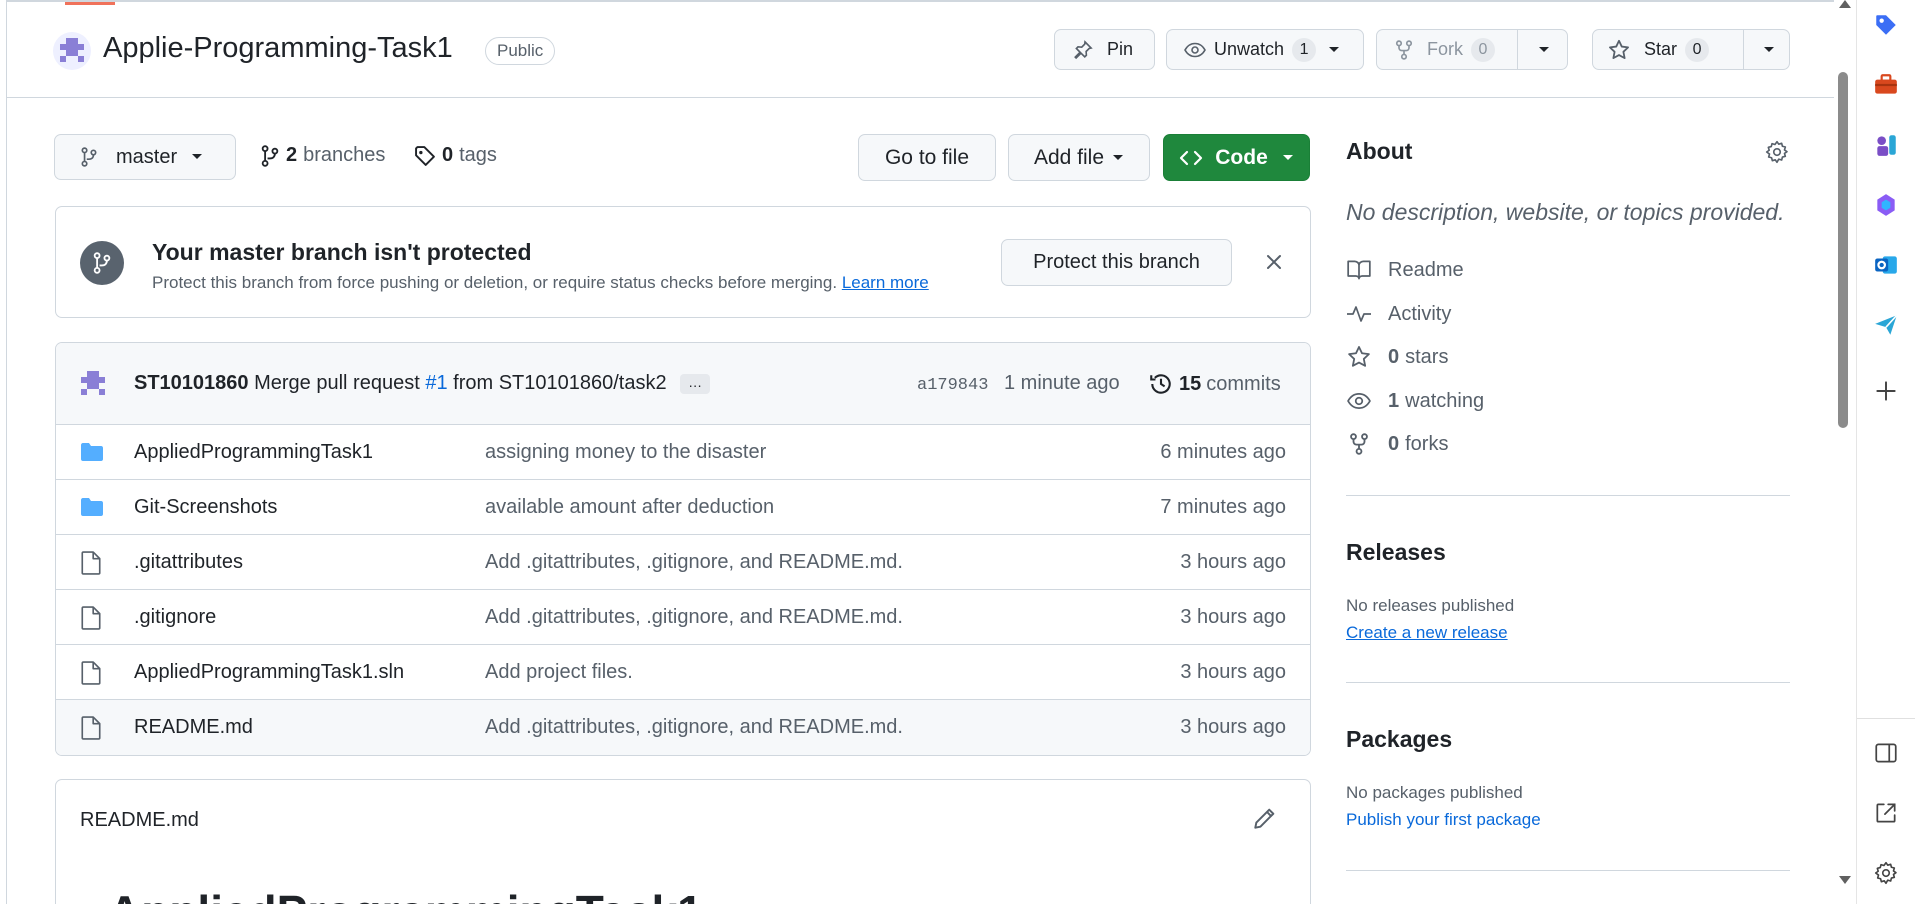 This screenshot has width=1915, height=904. Describe the element at coordinates (1264, 819) in the screenshot. I see `pencil-icon` at that location.